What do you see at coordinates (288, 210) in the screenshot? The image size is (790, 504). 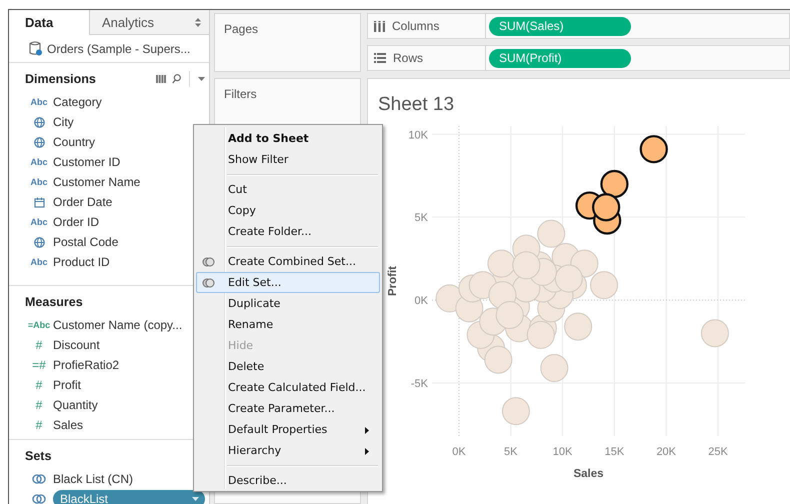 I see `menu-item: Copy` at bounding box center [288, 210].